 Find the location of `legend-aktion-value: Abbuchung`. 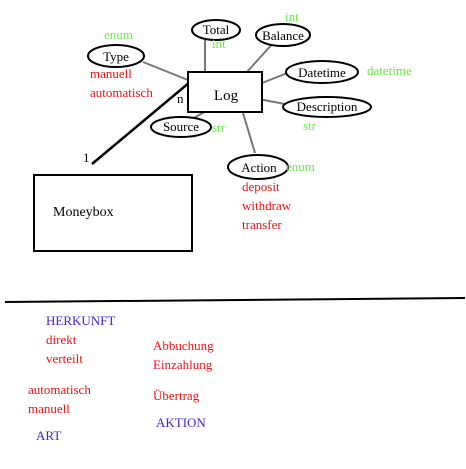

legend-aktion-value: Abbuchung is located at coordinates (183, 345).